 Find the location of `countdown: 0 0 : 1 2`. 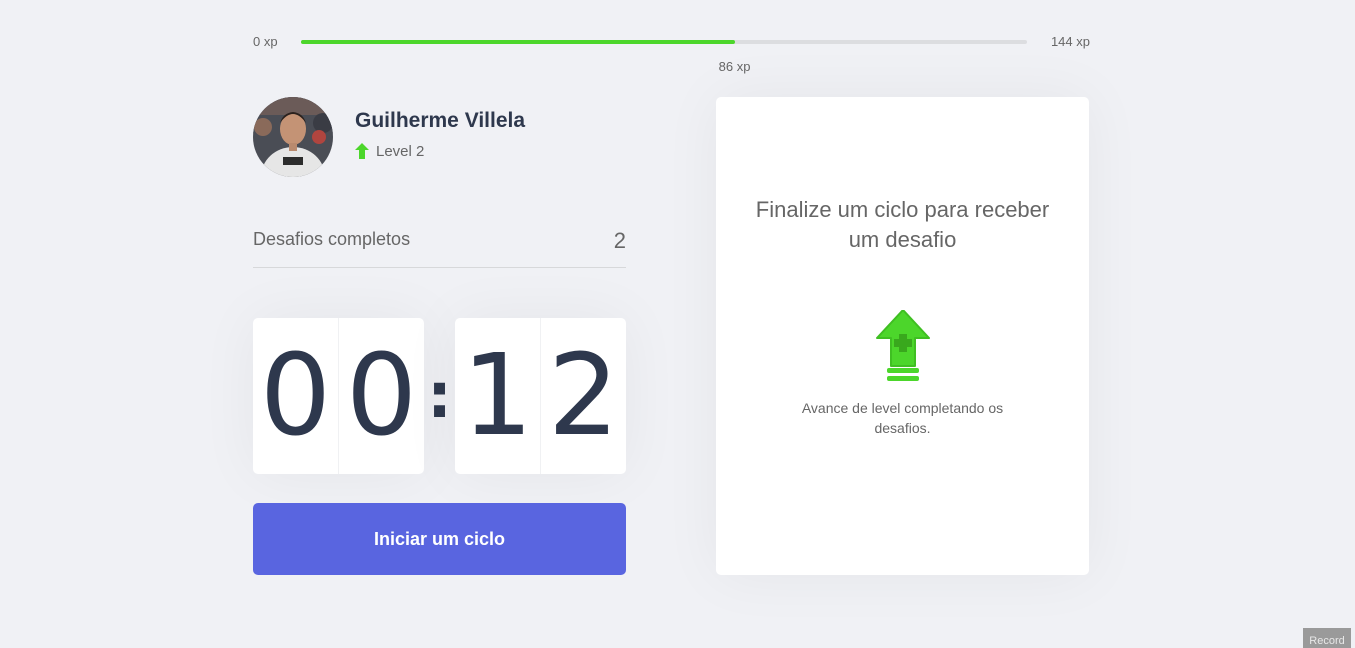

countdown: 0 0 : 1 2 is located at coordinates (439, 396).